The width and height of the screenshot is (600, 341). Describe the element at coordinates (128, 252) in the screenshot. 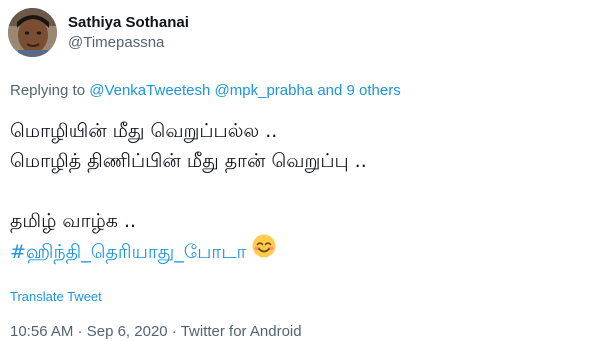

I see `hashtag-link: #ஹிந்தி_தெரியாது_போடா` at that location.